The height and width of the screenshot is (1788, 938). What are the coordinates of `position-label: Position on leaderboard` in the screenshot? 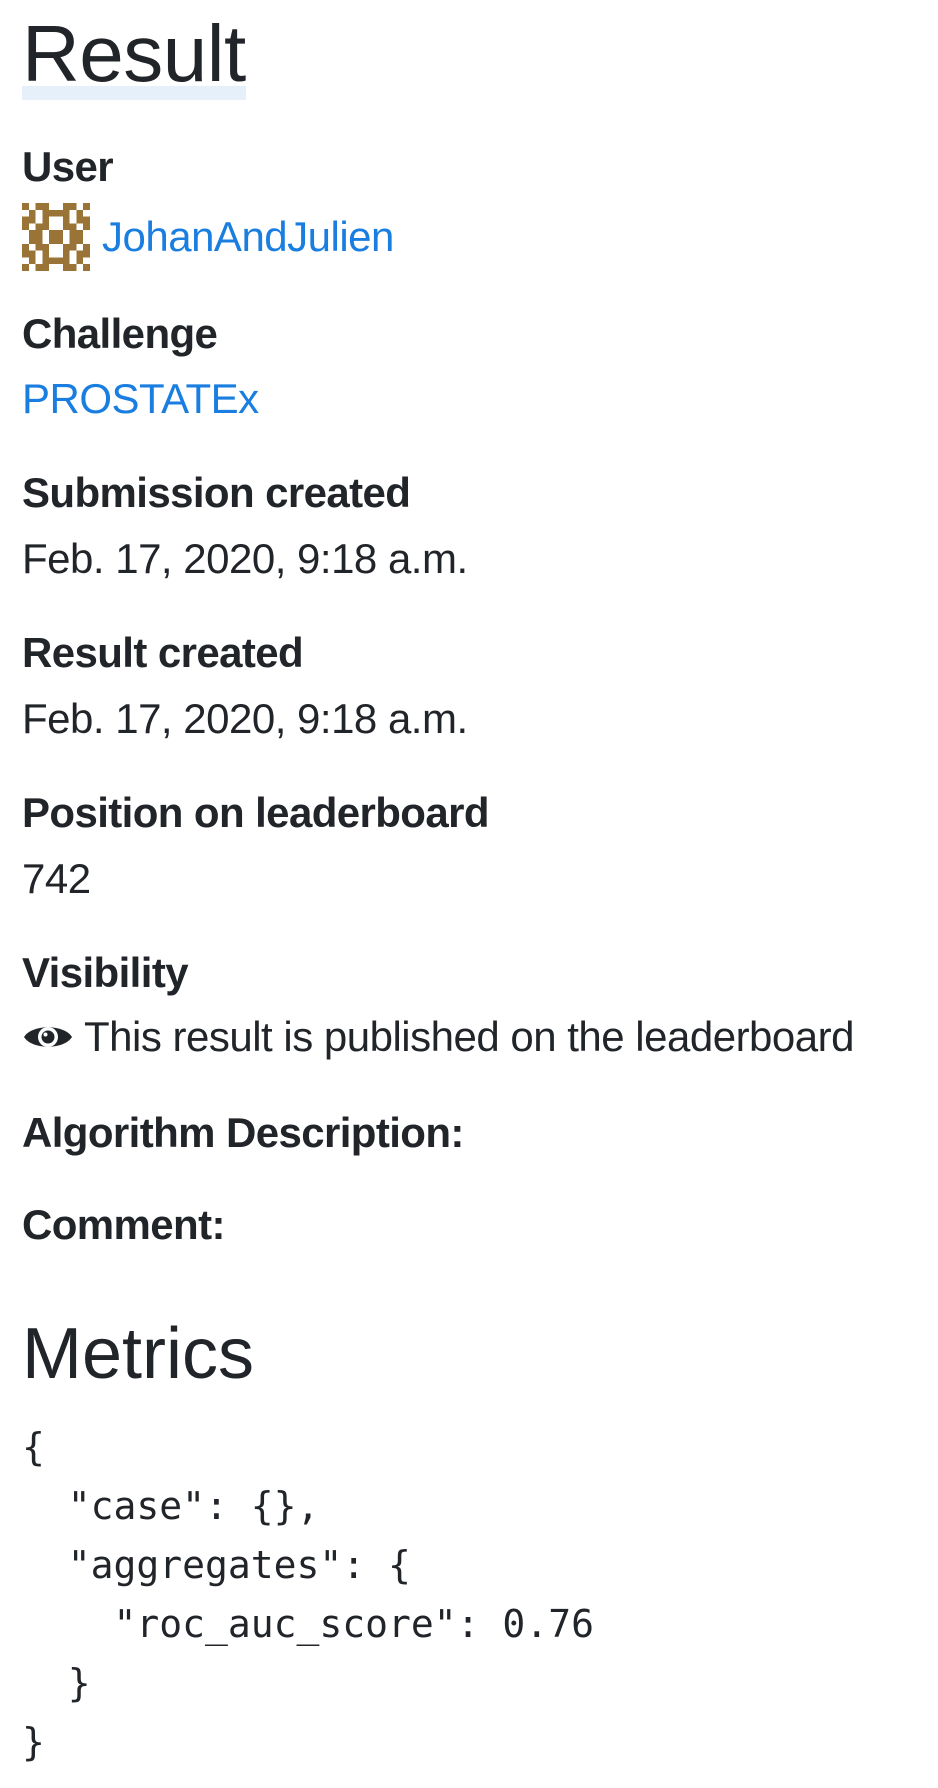 It's located at (256, 812).